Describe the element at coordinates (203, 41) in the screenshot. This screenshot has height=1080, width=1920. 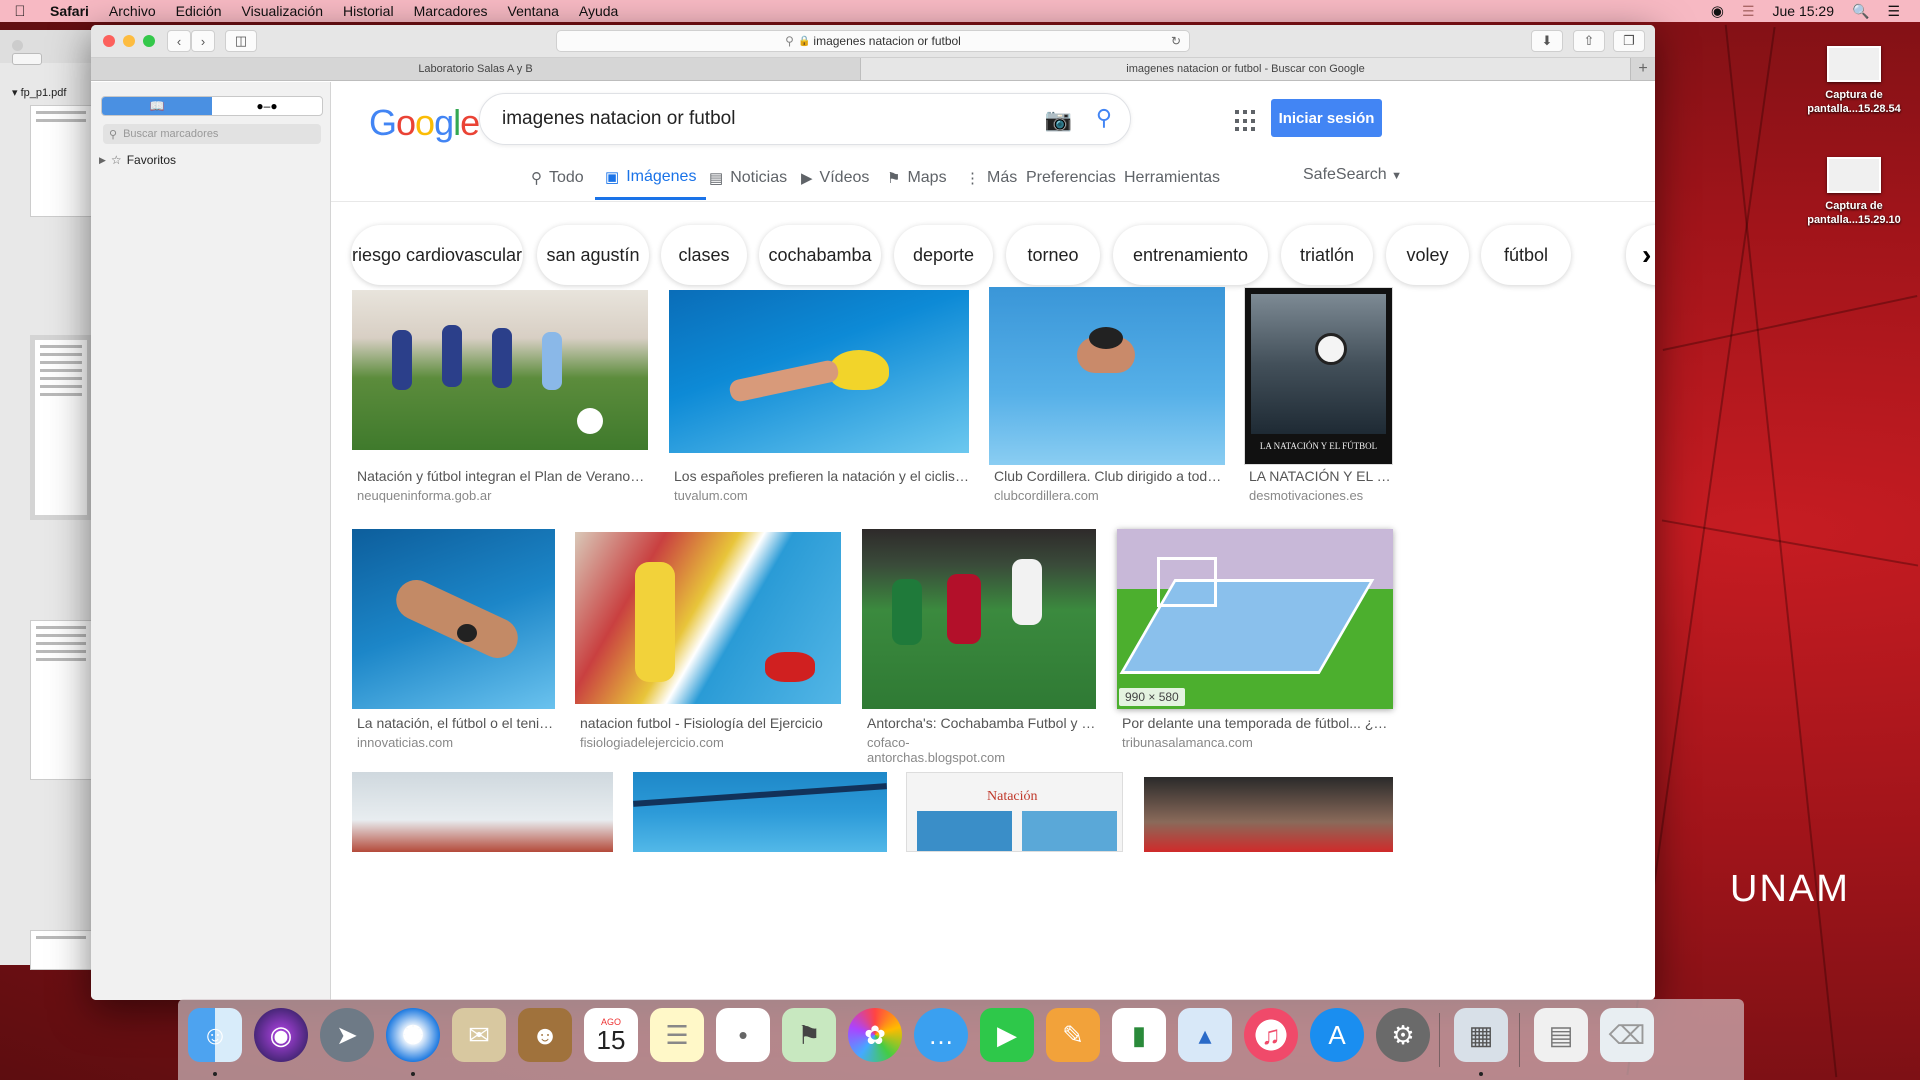
I see `forward-button: ›` at that location.